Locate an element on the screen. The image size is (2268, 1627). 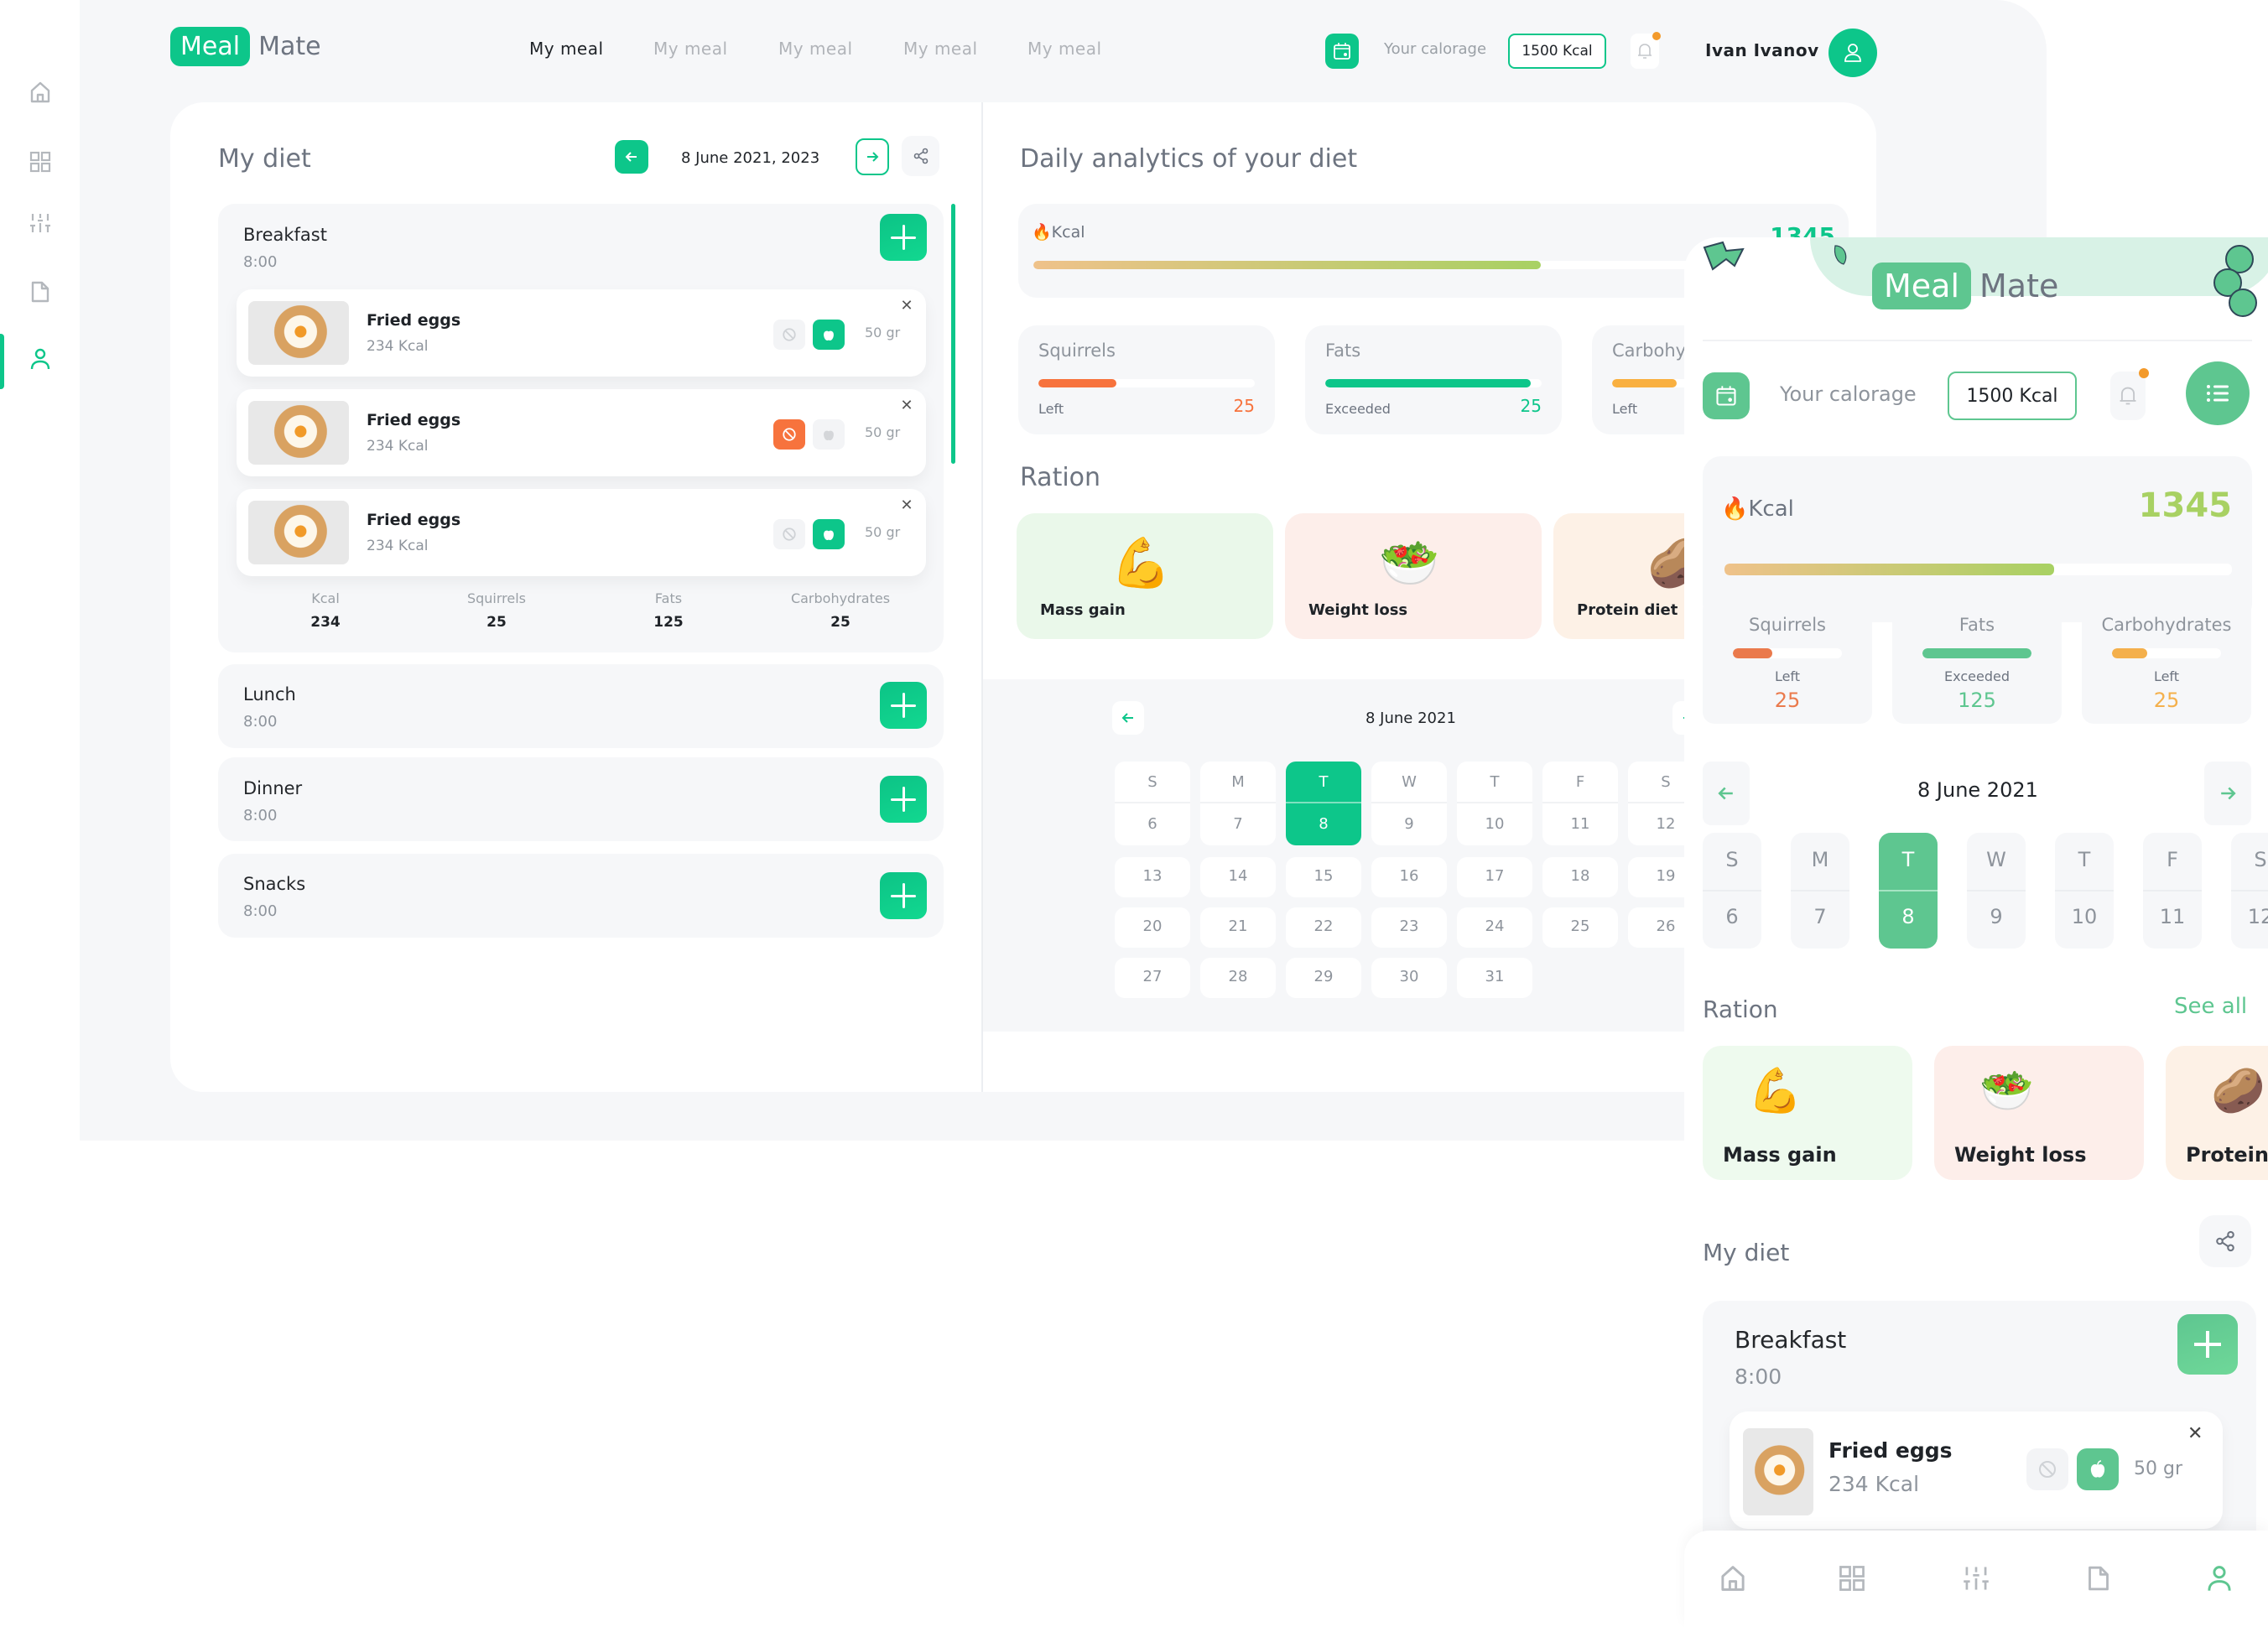
bottom-nav-profile is located at coordinates (2219, 1579).